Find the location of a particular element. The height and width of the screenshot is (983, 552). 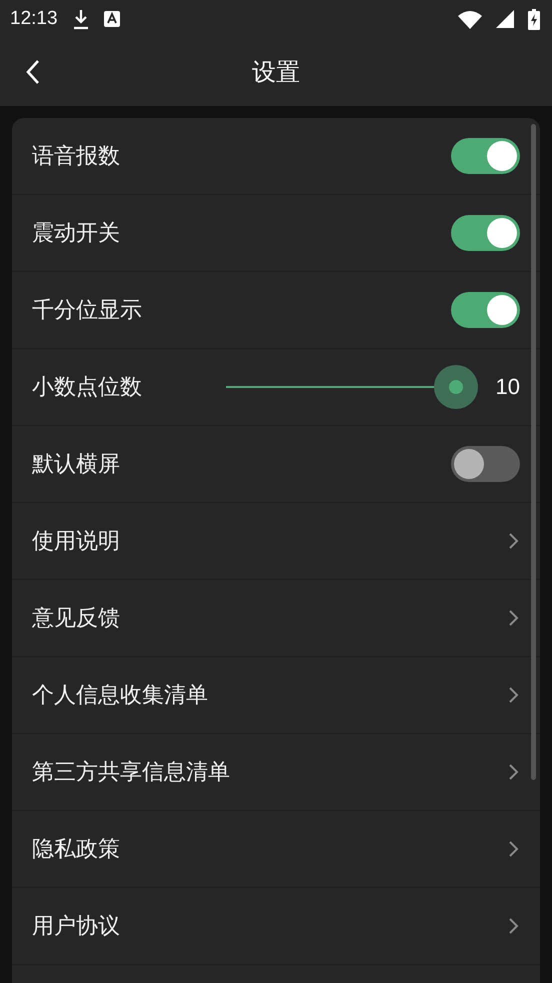

setting-label: 用户协议 is located at coordinates (76, 926).